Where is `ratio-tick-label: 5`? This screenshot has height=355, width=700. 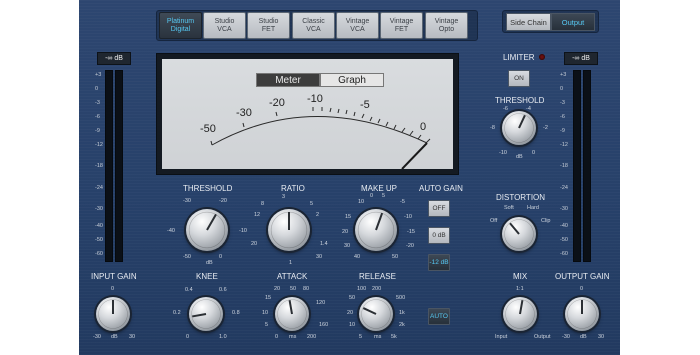
ratio-tick-label: 5 is located at coordinates (312, 204).